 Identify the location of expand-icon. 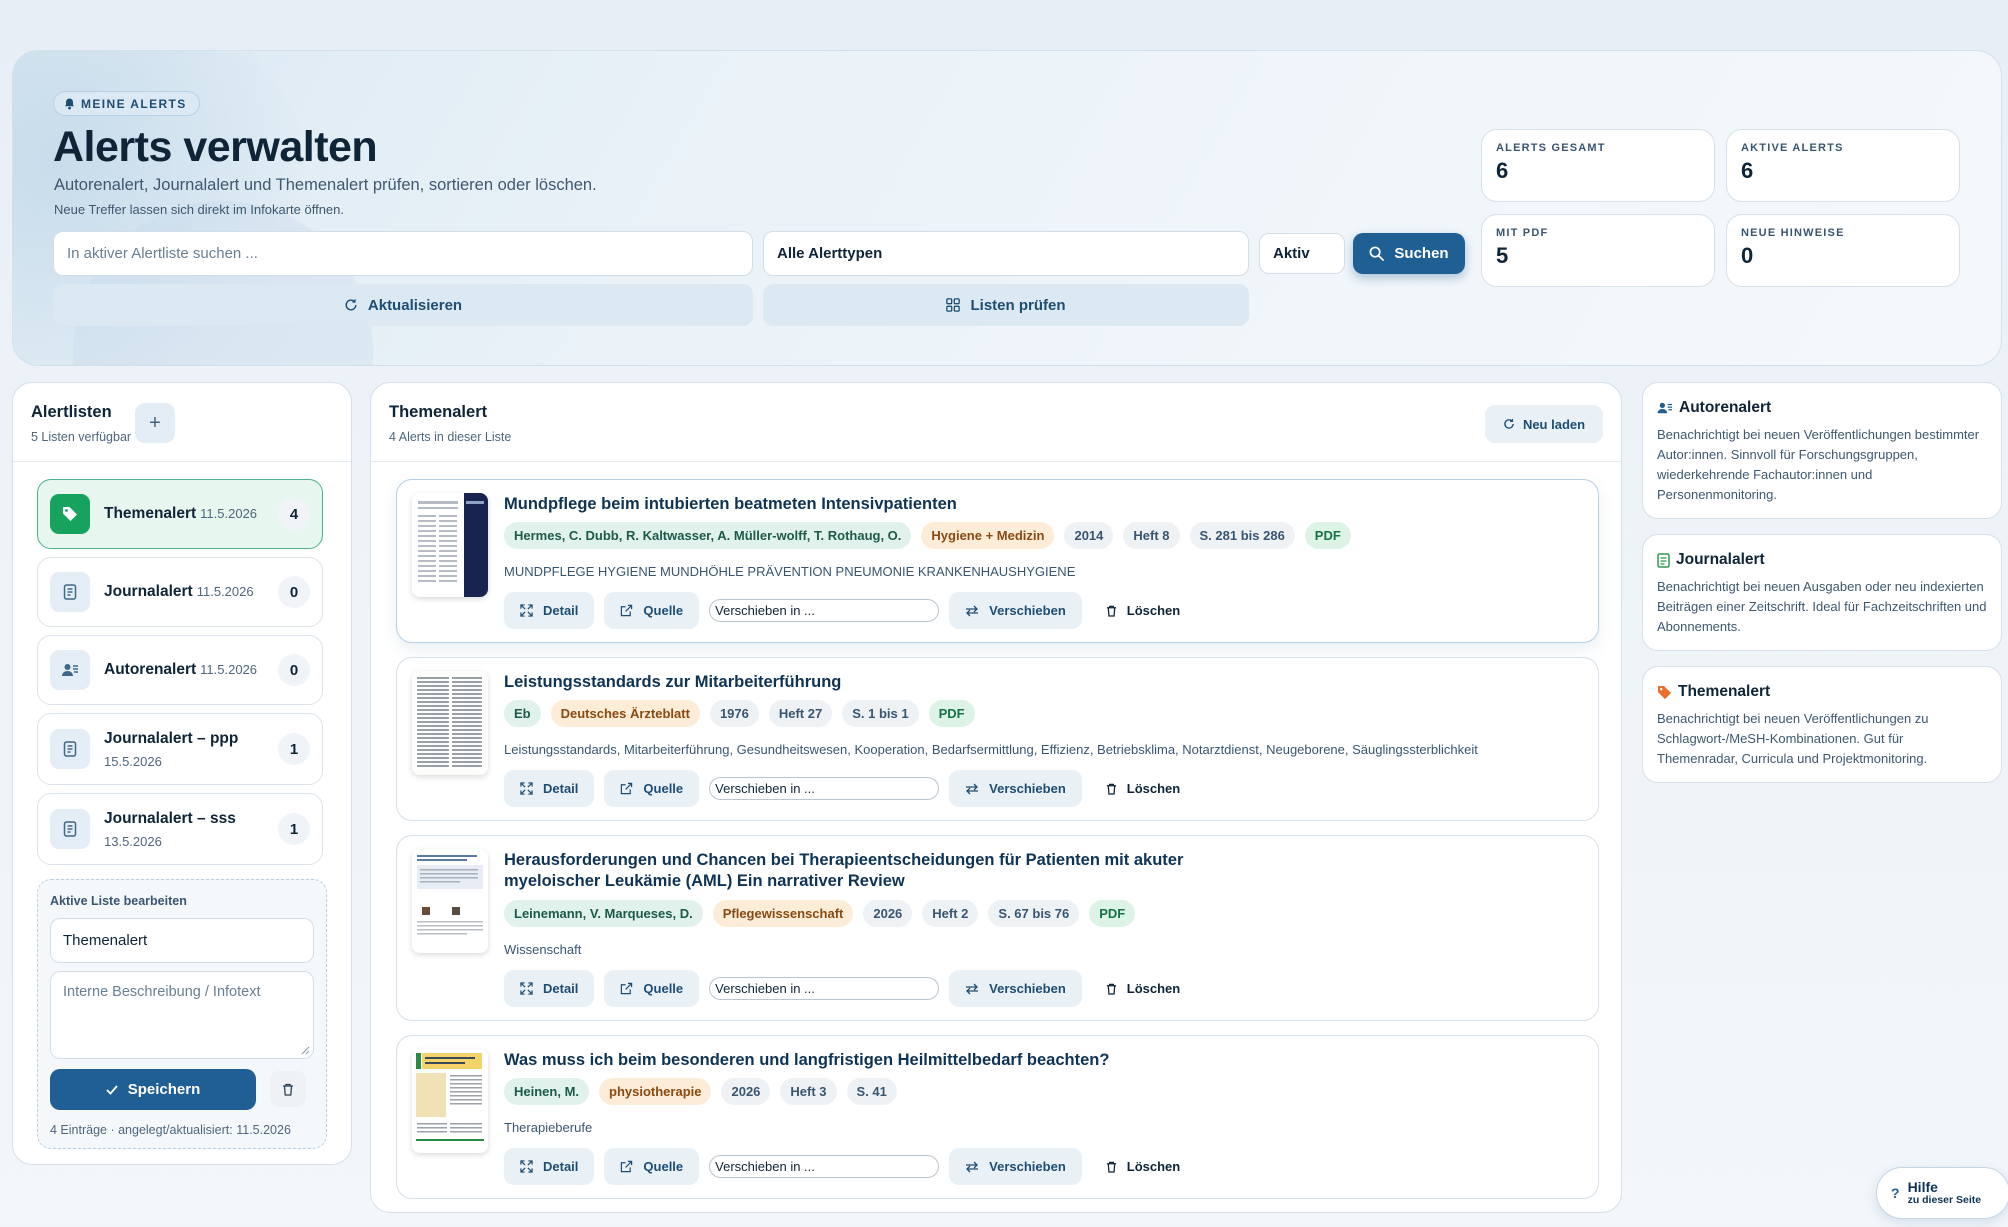
(526, 1166).